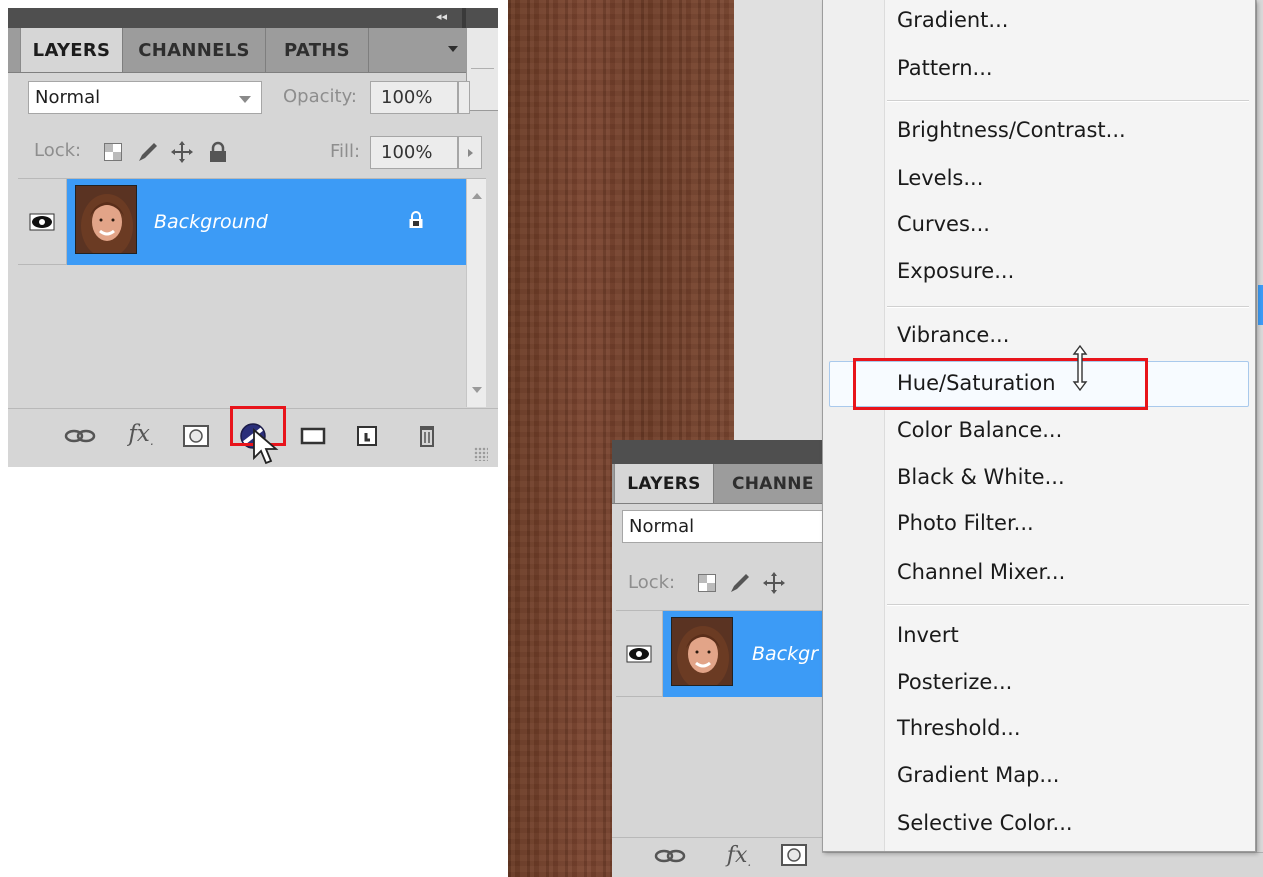  What do you see at coordinates (717, 452) in the screenshot?
I see `panel2-titlebar` at bounding box center [717, 452].